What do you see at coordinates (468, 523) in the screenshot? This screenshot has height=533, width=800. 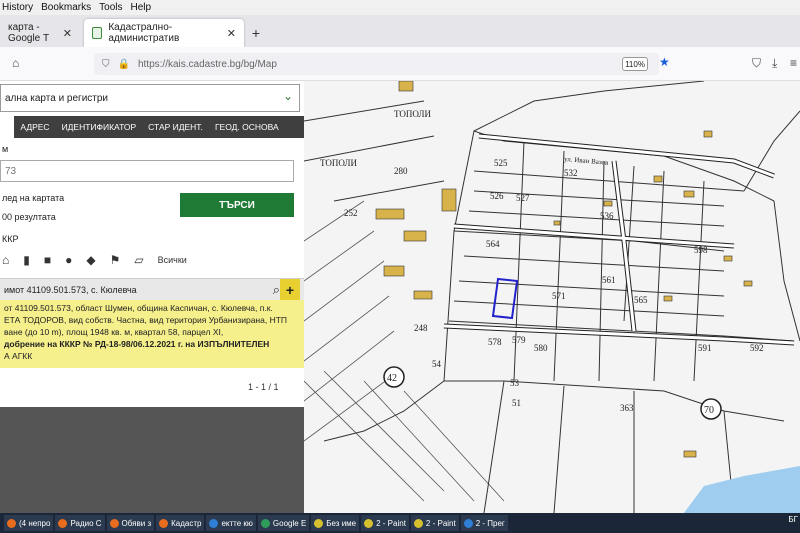 I see `viewer-icon` at bounding box center [468, 523].